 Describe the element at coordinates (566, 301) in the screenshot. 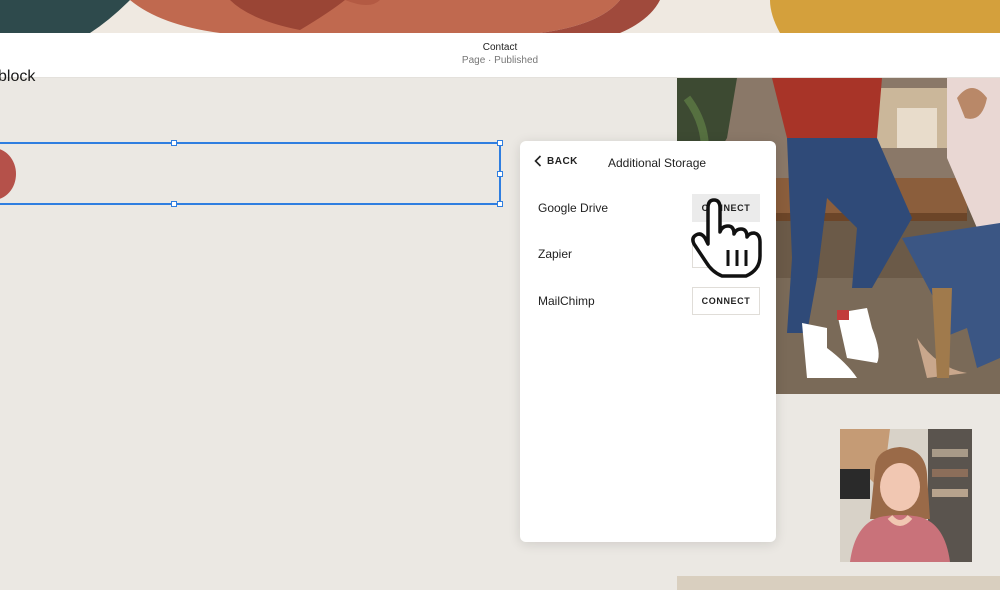

I see `integration-name: MailChimp` at that location.